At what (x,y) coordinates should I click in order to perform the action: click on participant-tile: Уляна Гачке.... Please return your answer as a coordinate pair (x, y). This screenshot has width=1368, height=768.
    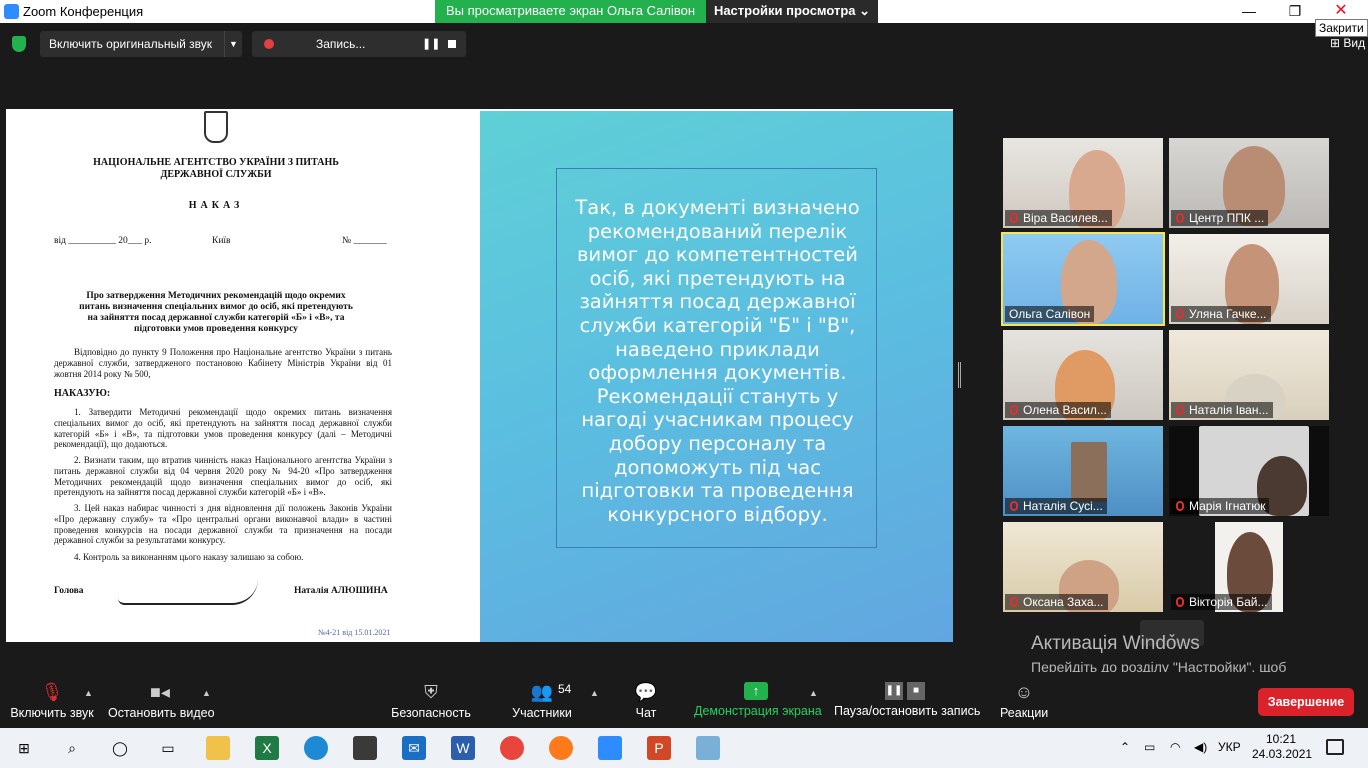
    Looking at the image, I should click on (1249, 279).